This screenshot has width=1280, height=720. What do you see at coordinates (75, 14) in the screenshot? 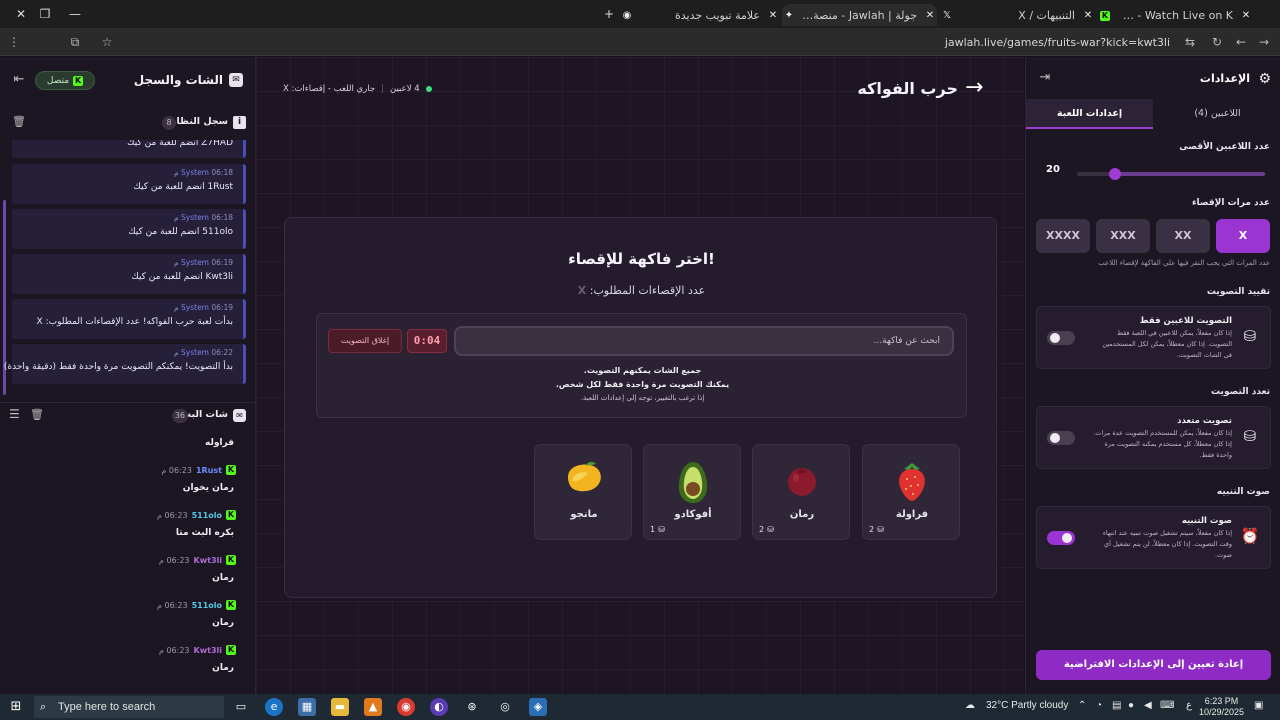
I see `minimize-window-icon: —` at bounding box center [75, 14].